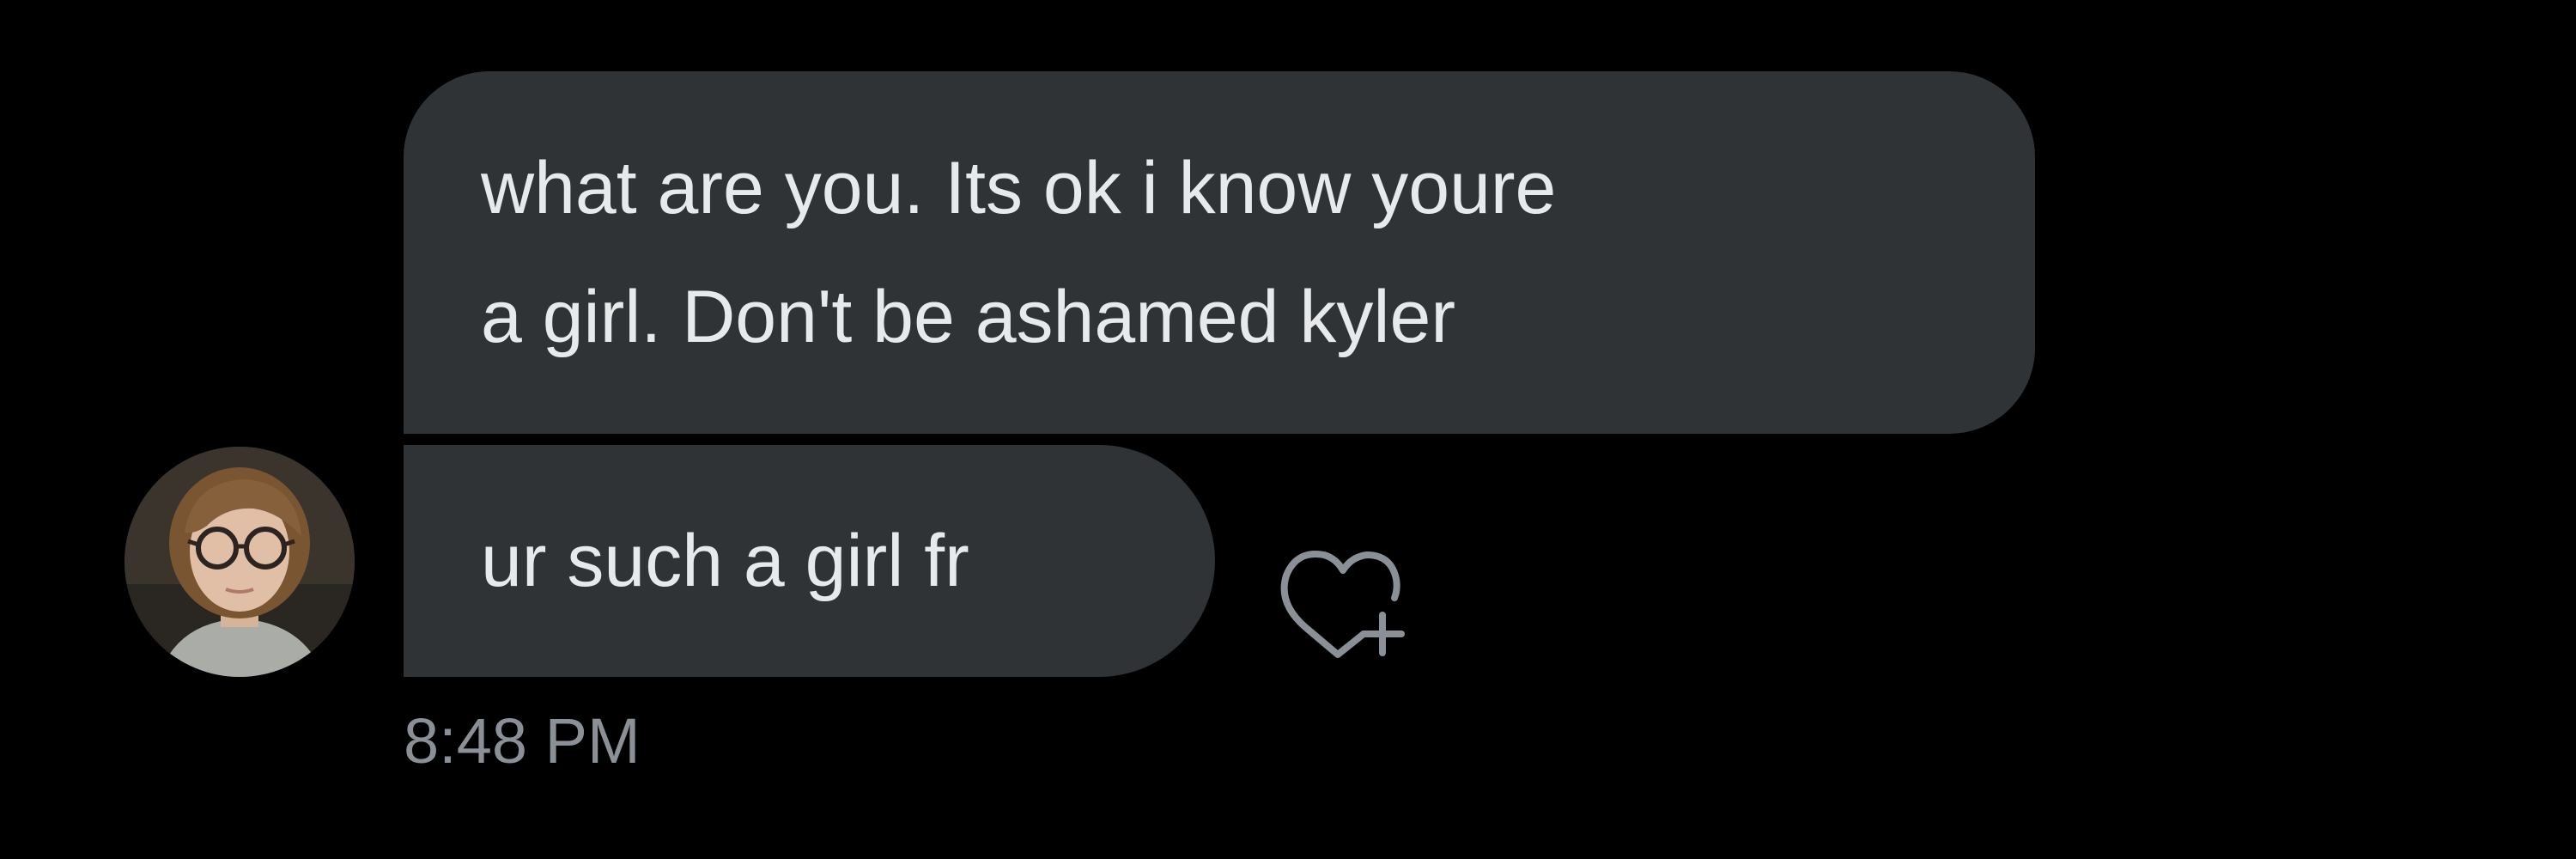  Describe the element at coordinates (522, 741) in the screenshot. I see `message-timestamp: 8:48 PM` at that location.